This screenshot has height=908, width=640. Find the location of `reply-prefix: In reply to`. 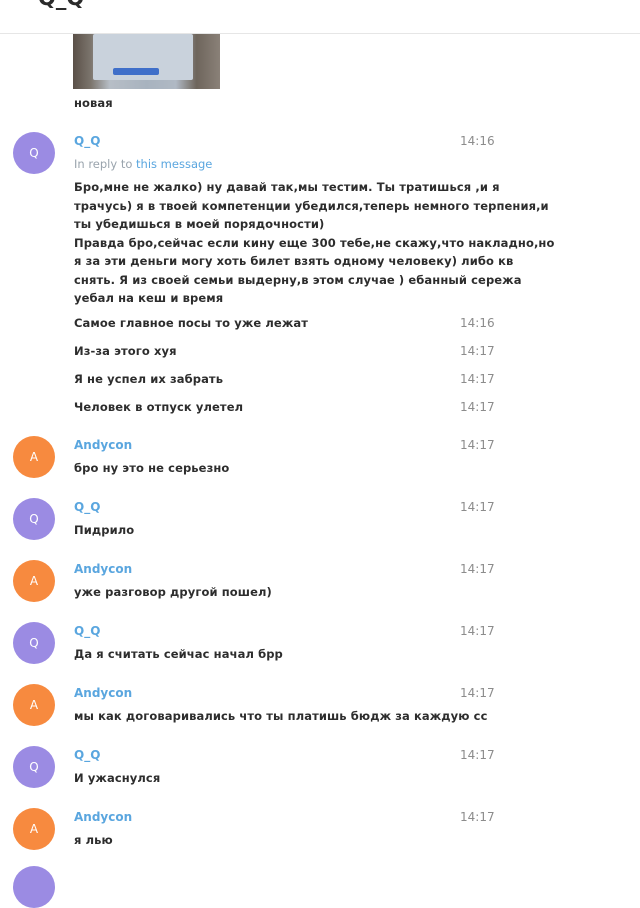

reply-prefix: In reply to is located at coordinates (103, 164).